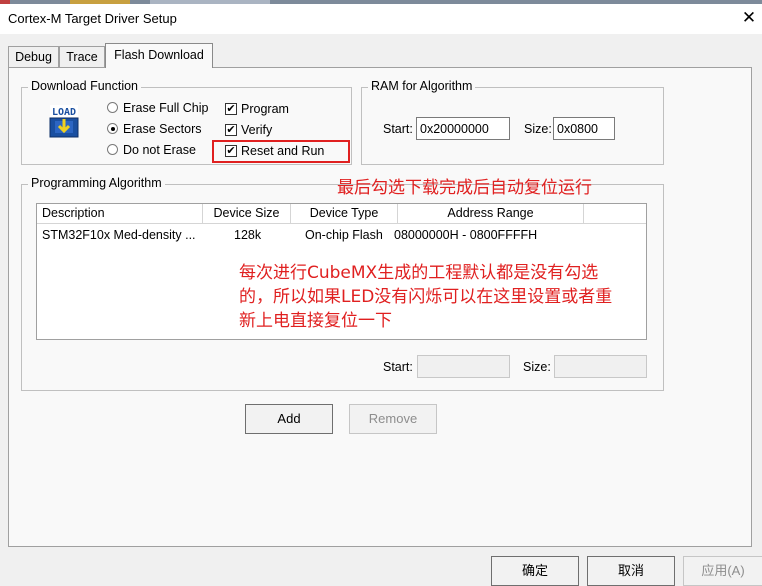 Image resolution: width=762 pixels, height=586 pixels. Describe the element at coordinates (749, 18) in the screenshot. I see `close-icon: ✕` at that location.